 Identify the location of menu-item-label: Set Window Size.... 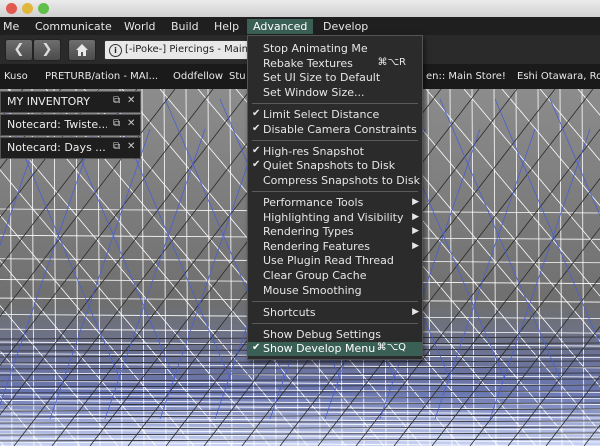
(314, 92).